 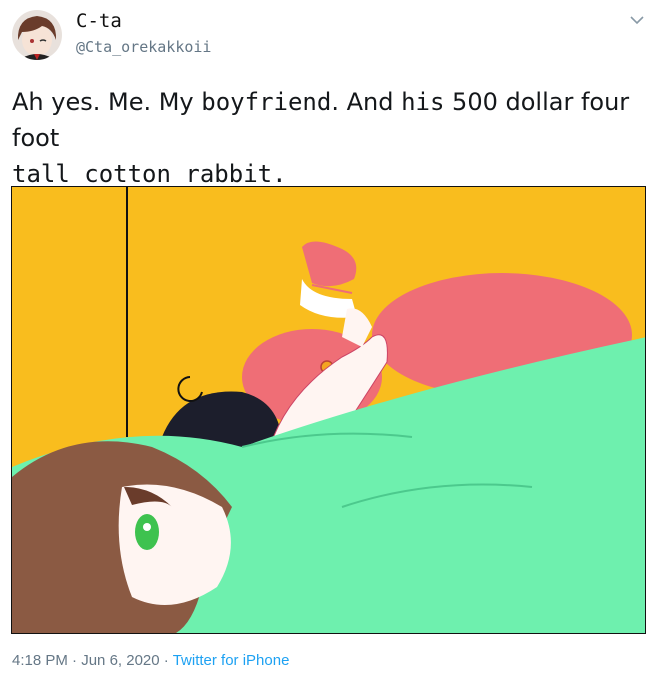 What do you see at coordinates (120, 660) in the screenshot?
I see `tweet-date: Jun 6, 2020` at bounding box center [120, 660].